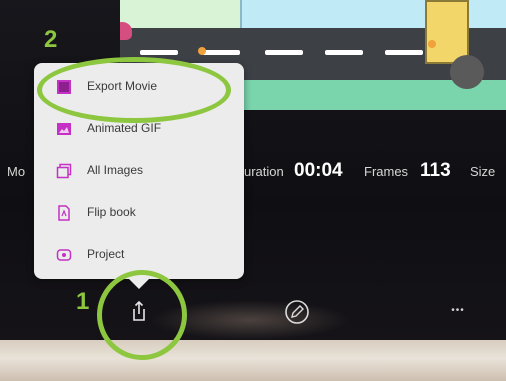  What do you see at coordinates (386, 171) in the screenshot?
I see `frames-label: Frames` at bounding box center [386, 171].